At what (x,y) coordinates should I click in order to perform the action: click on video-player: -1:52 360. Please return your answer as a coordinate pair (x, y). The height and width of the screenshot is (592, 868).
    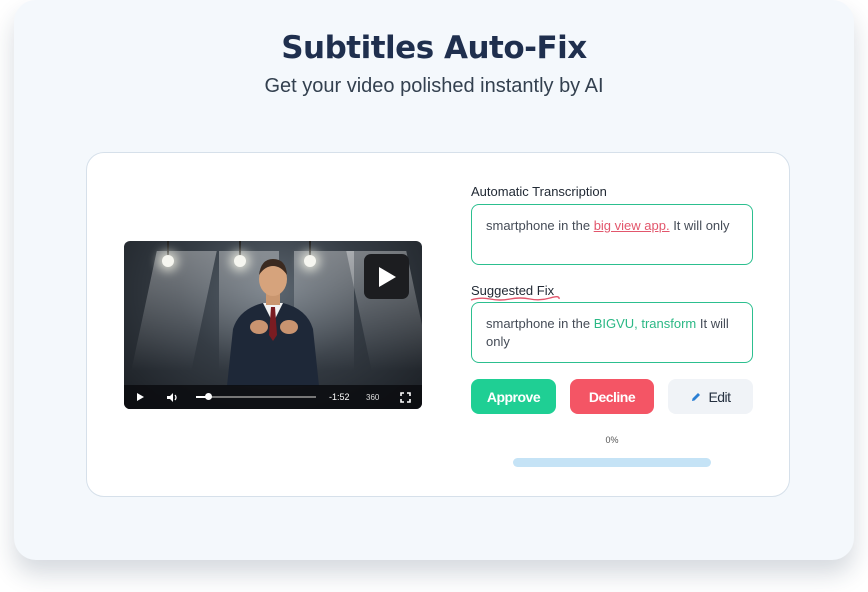
    Looking at the image, I should click on (273, 325).